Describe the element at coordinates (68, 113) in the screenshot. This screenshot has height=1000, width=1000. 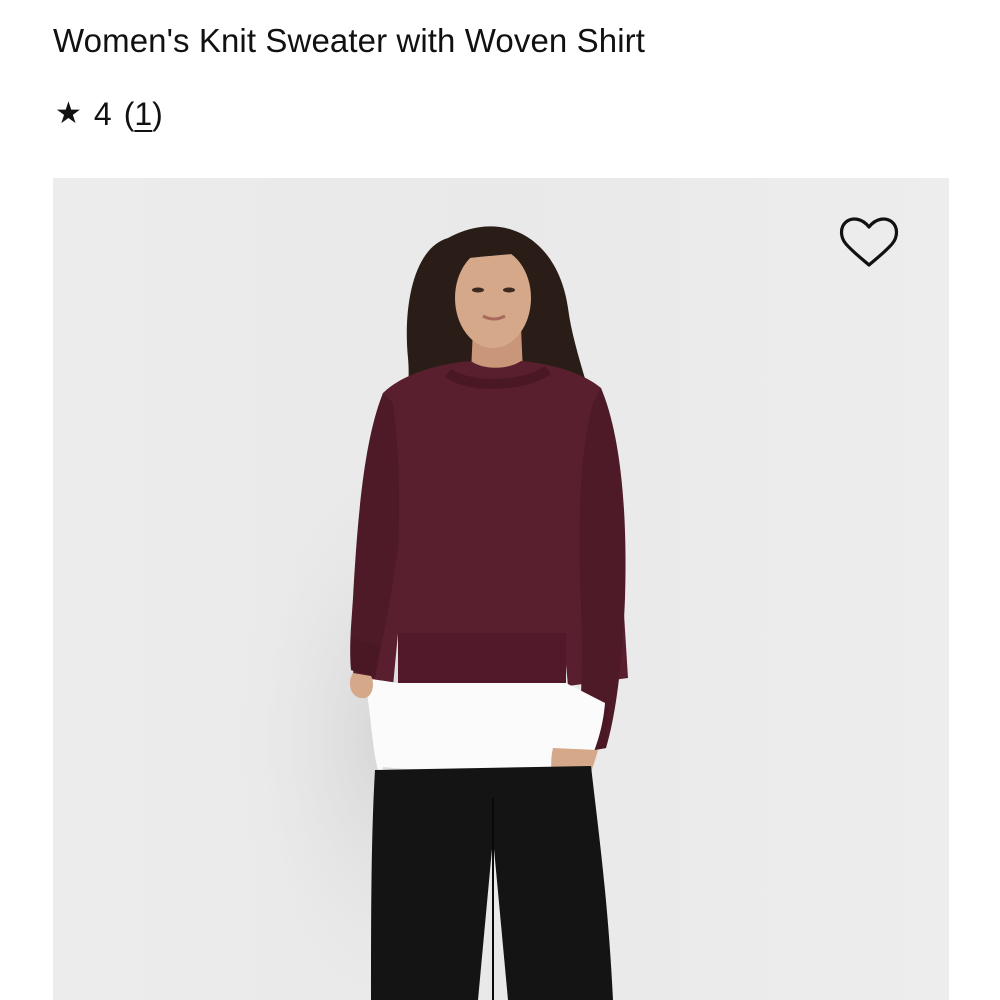
I see `star-icon: ★` at that location.